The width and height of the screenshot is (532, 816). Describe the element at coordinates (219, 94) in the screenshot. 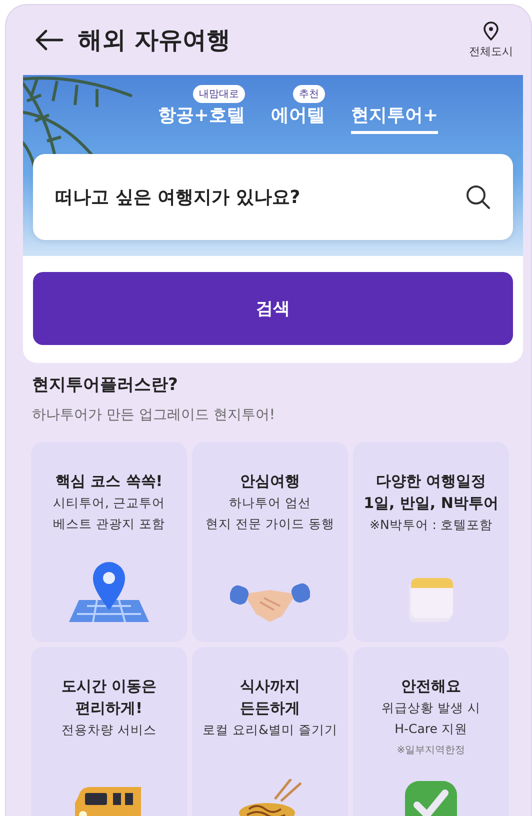

I see `tab-badge: 내맘대로` at that location.